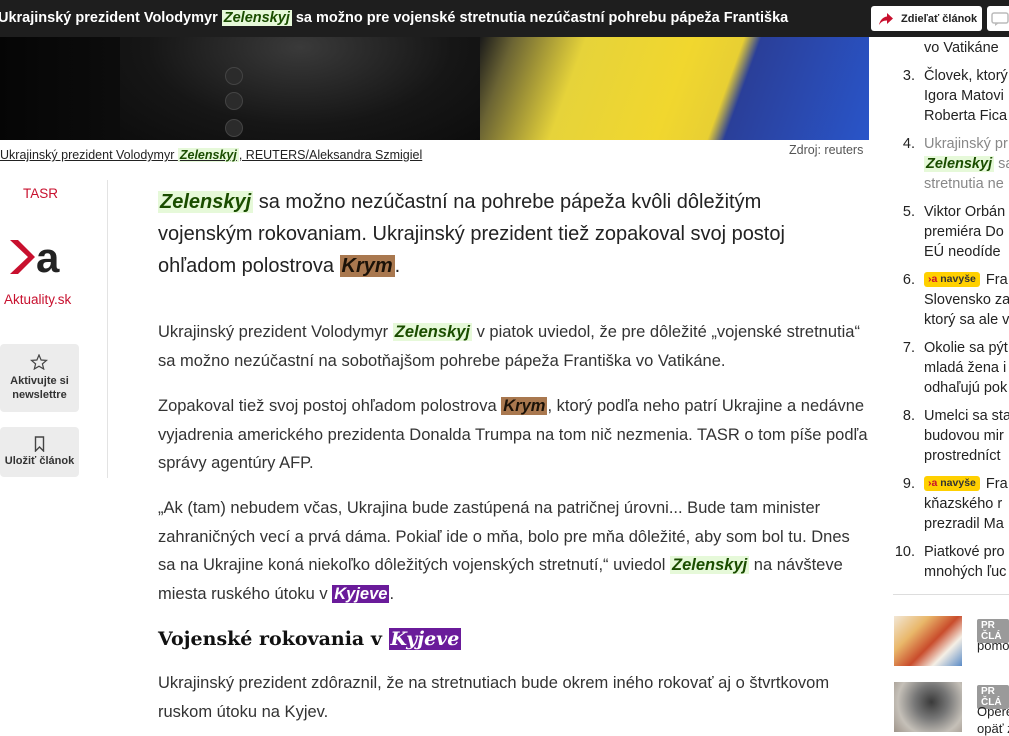  I want to click on site-name: Aktuality.sk, so click(37, 299).